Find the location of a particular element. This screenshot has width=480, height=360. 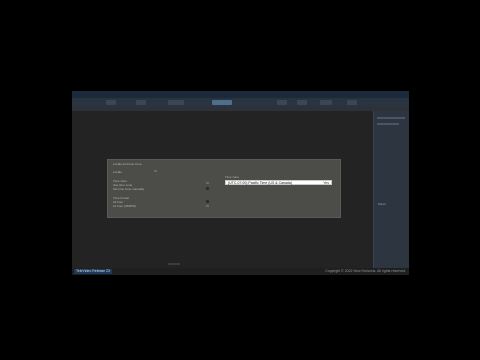

chevron-down-icon: Yes is located at coordinates (326, 183).